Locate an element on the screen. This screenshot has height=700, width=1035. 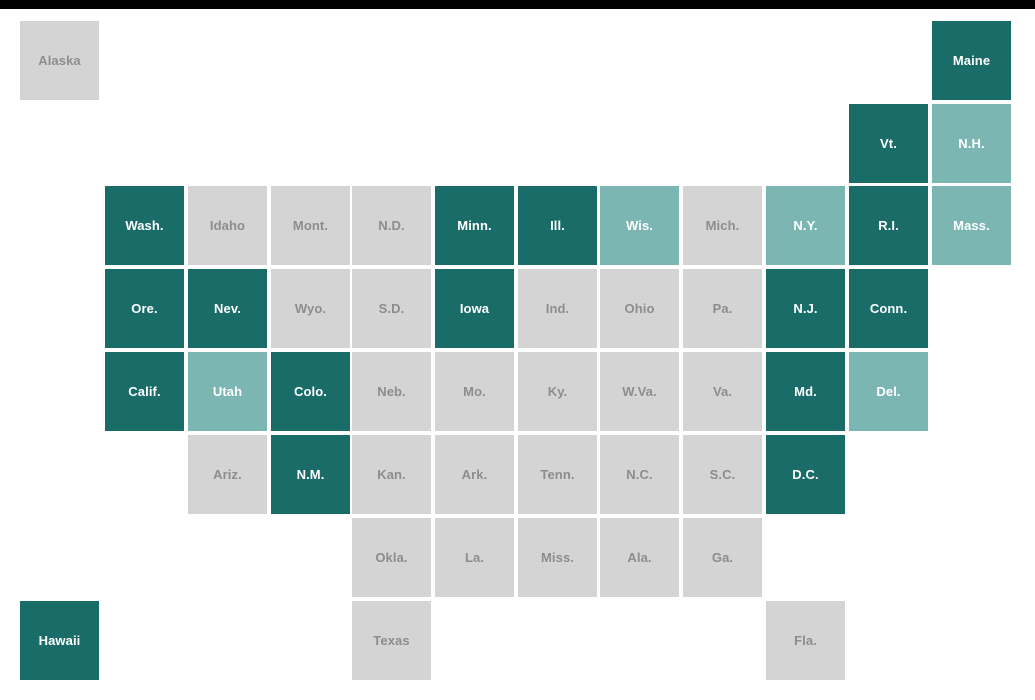
state-label: S.D. is located at coordinates (391, 308).